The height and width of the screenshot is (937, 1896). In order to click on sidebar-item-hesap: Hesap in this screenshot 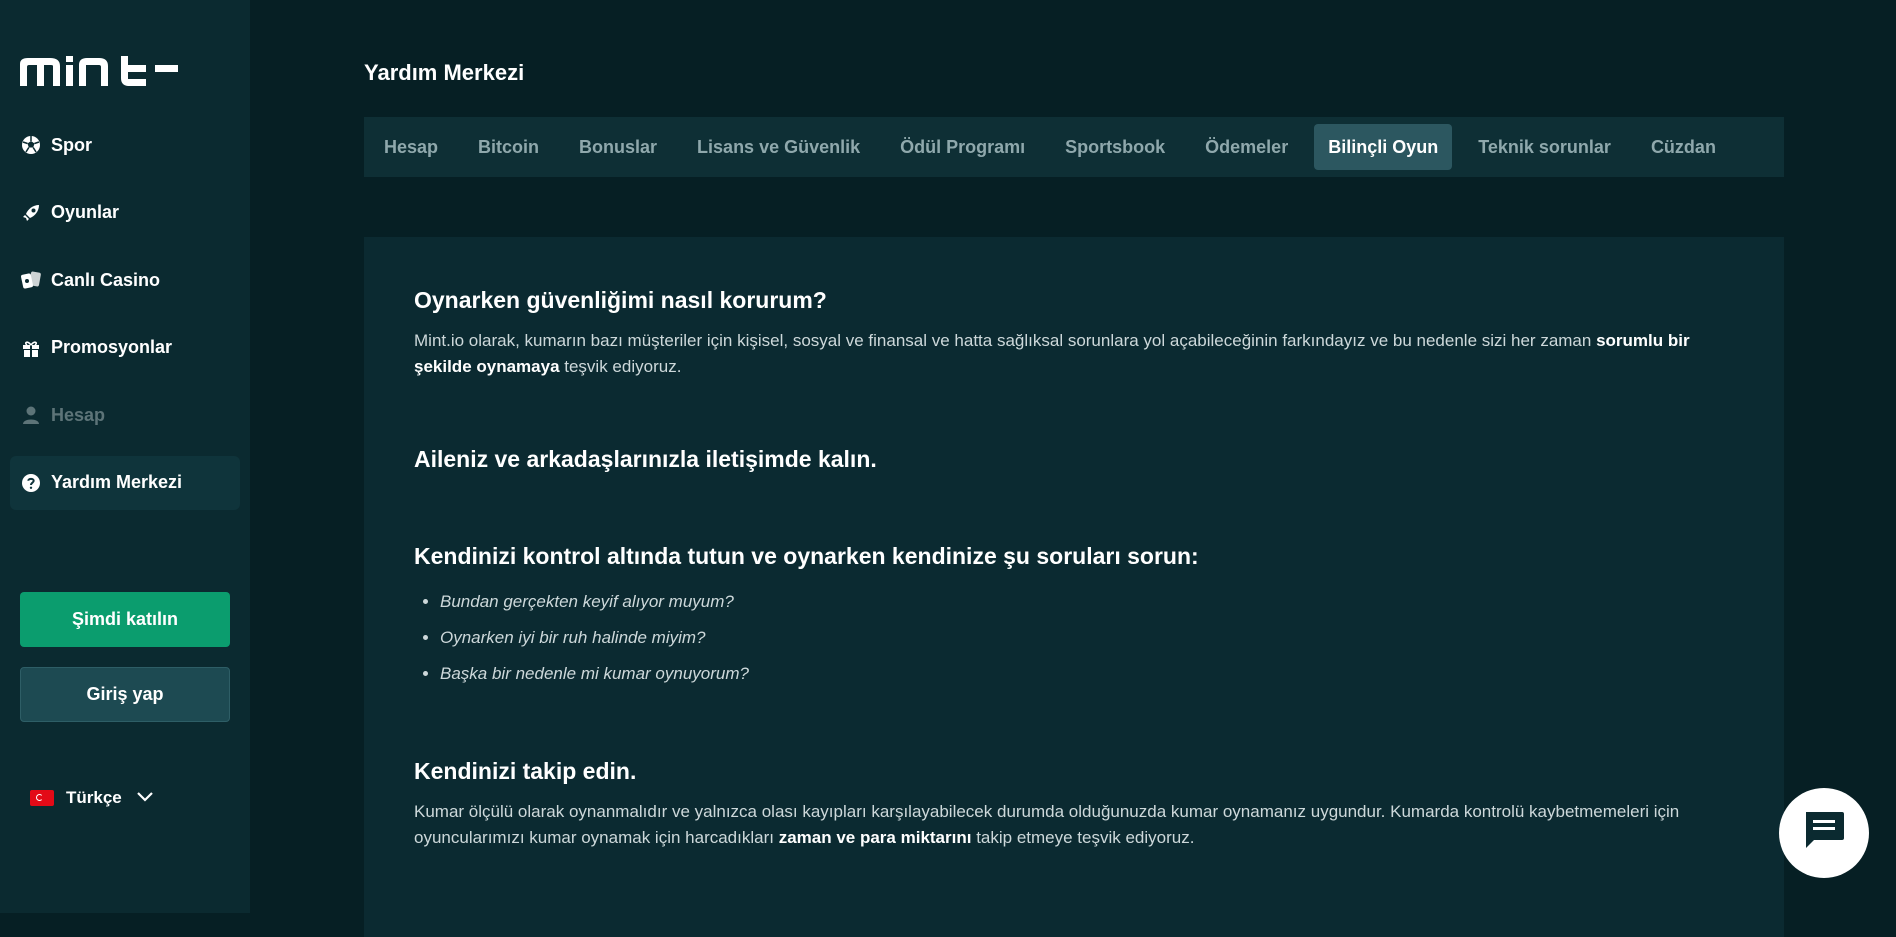, I will do `click(125, 415)`.